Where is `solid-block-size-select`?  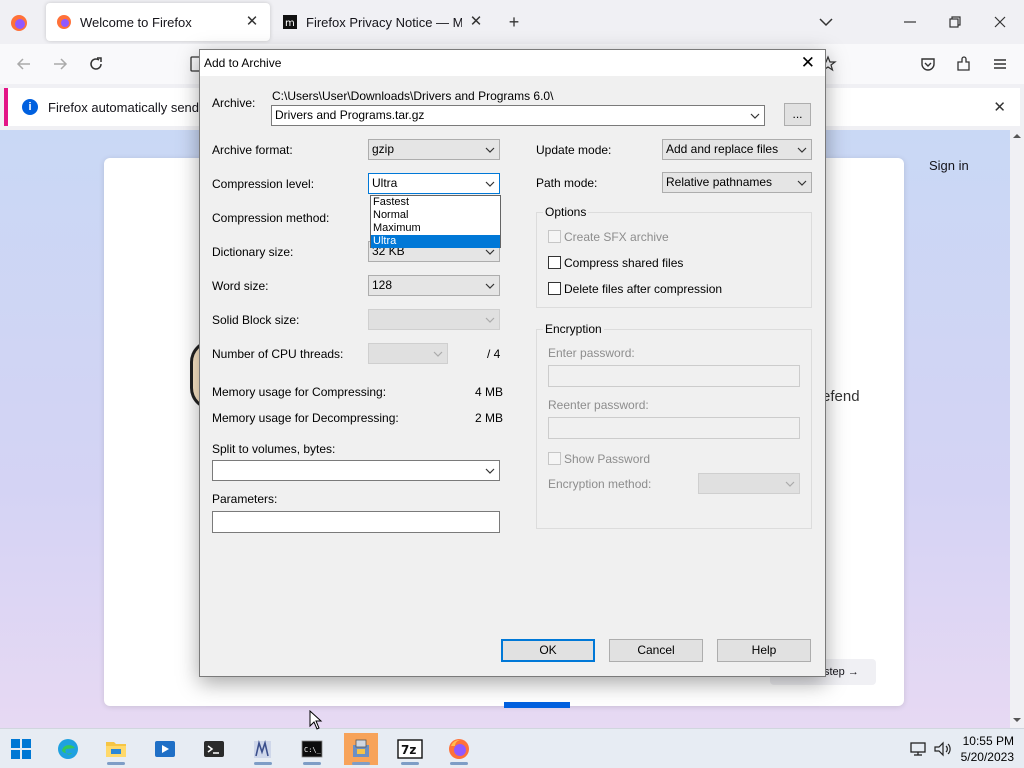 solid-block-size-select is located at coordinates (434, 319).